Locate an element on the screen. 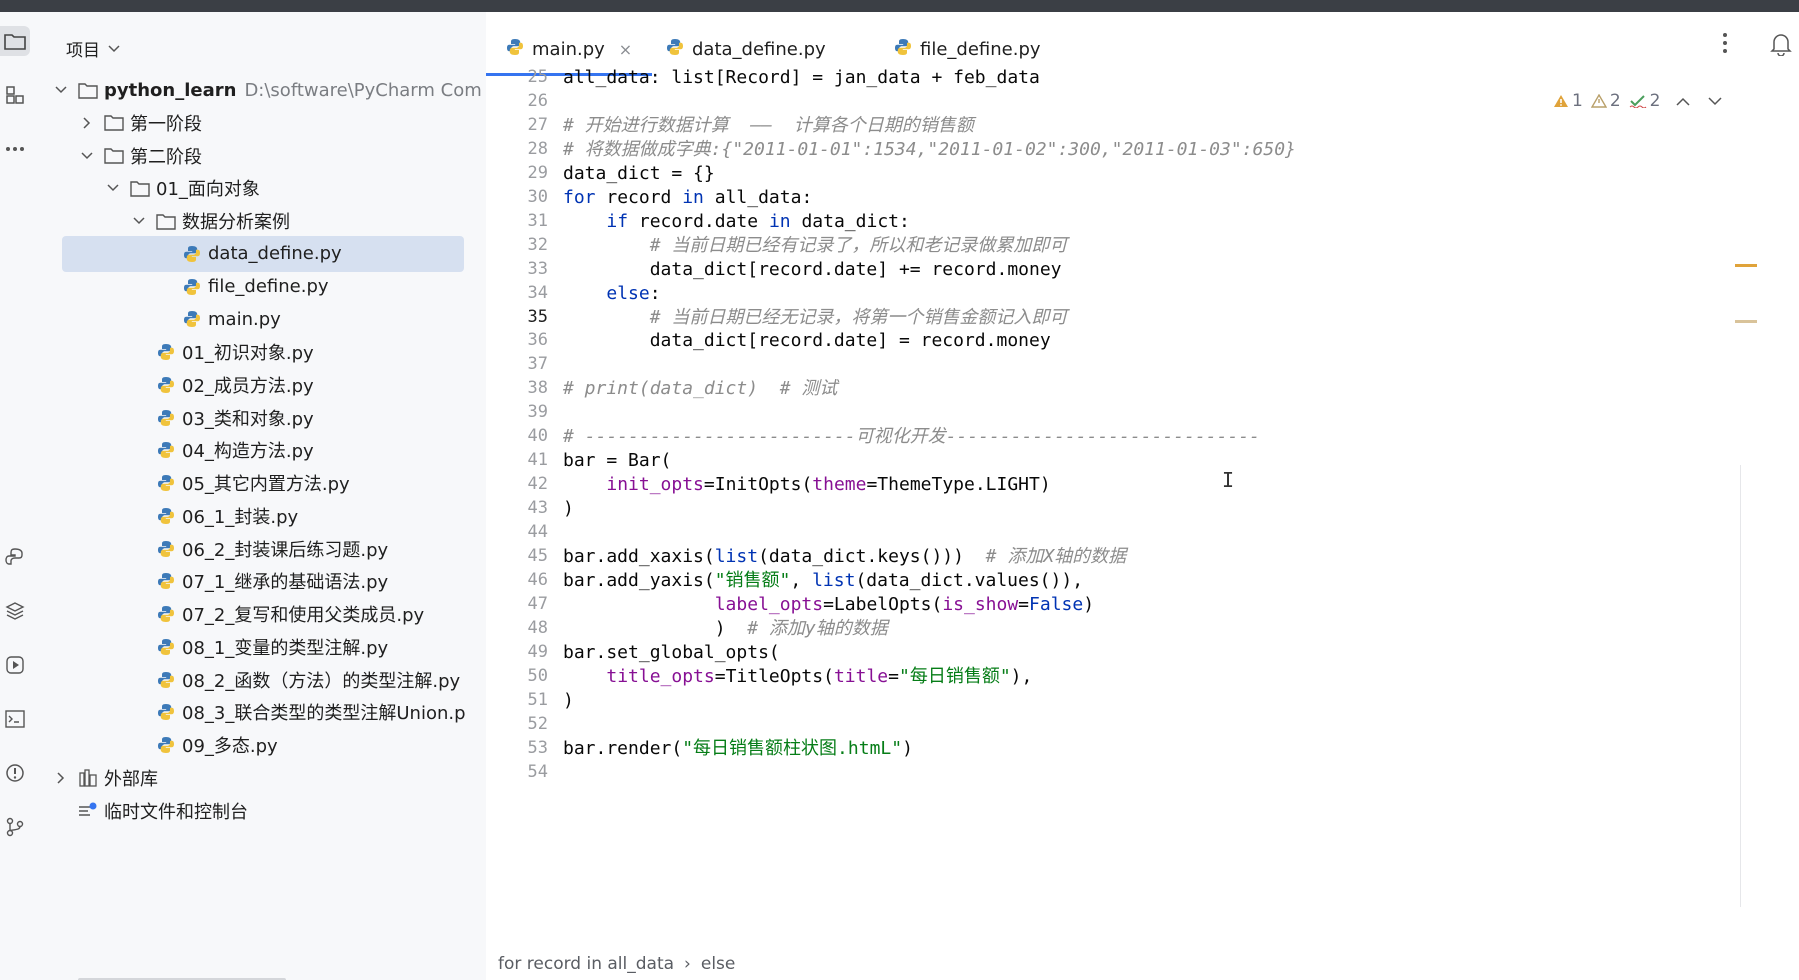 Image resolution: width=1799 pixels, height=980 pixels. line-number: 43 is located at coordinates (537, 508).